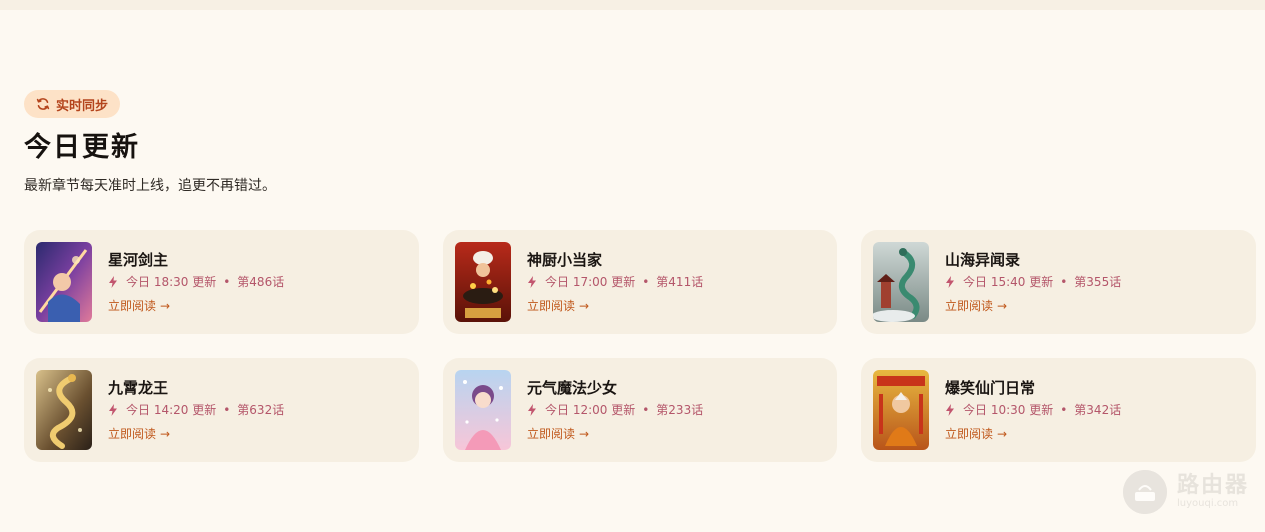 This screenshot has height=532, width=1265. I want to click on update-time: 今日 14:20 更新, so click(171, 410).